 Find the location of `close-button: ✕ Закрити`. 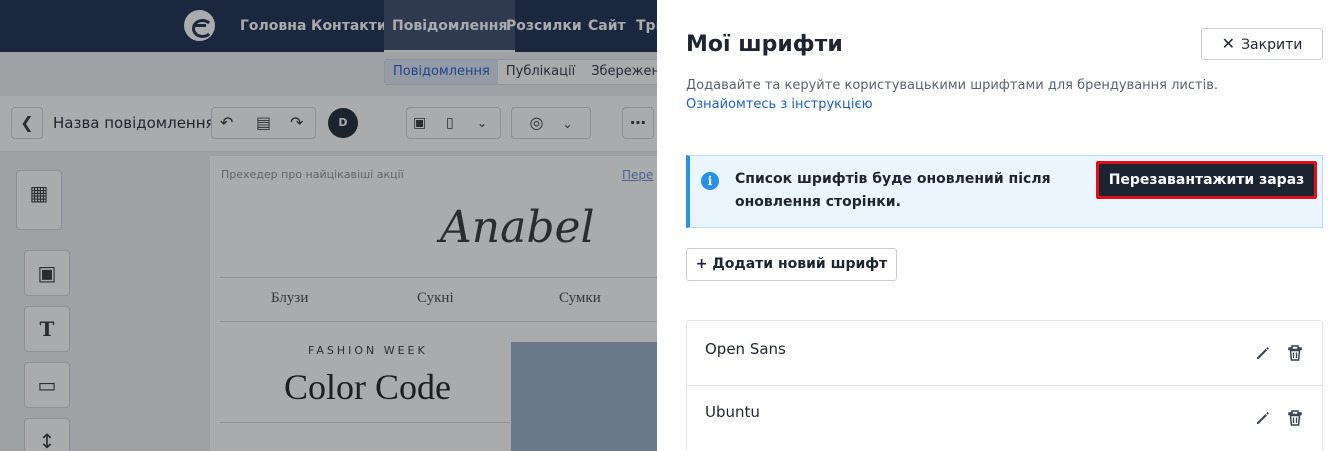

close-button: ✕ Закрити is located at coordinates (1262, 44).